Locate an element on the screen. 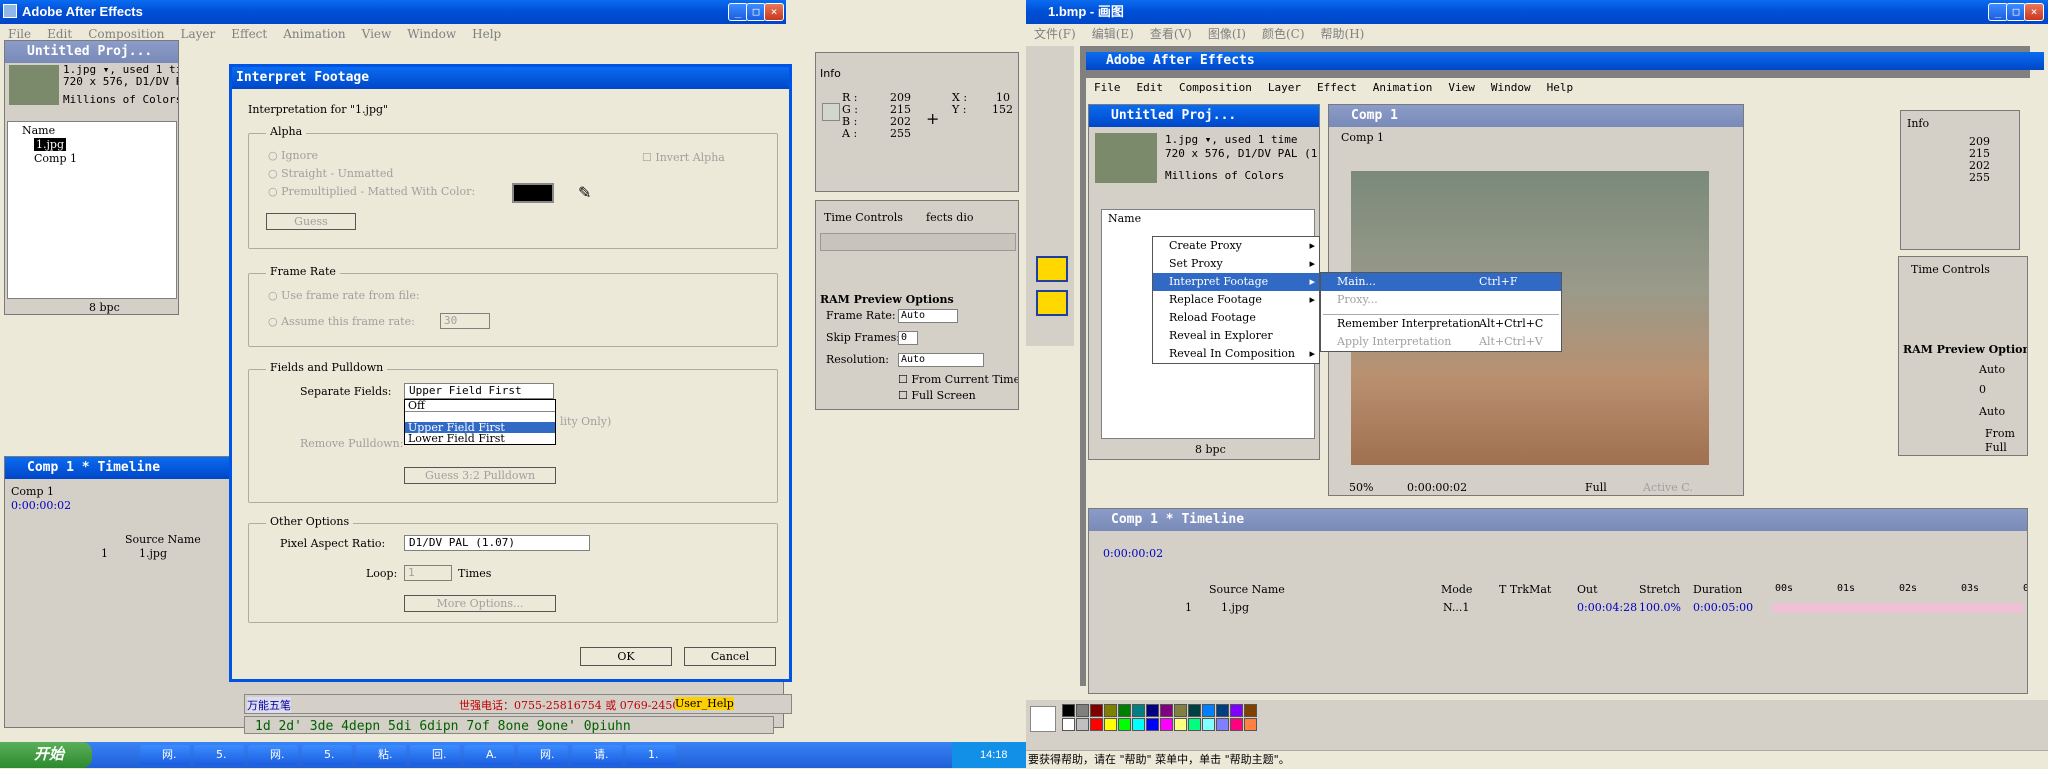  paint-menu-item-3: 图像(I) is located at coordinates (1227, 34).